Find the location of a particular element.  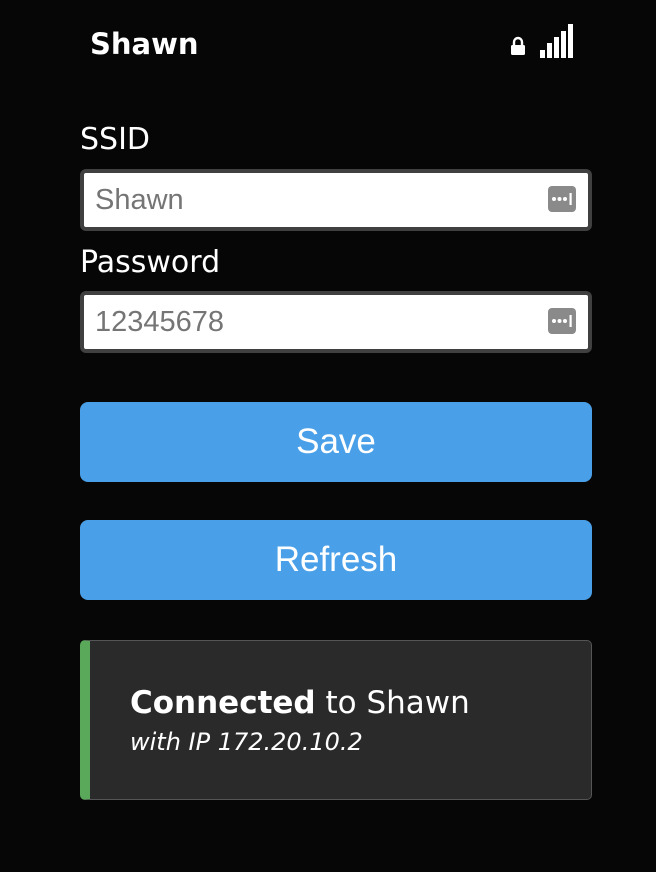

ssid-label: SSID is located at coordinates (115, 139).